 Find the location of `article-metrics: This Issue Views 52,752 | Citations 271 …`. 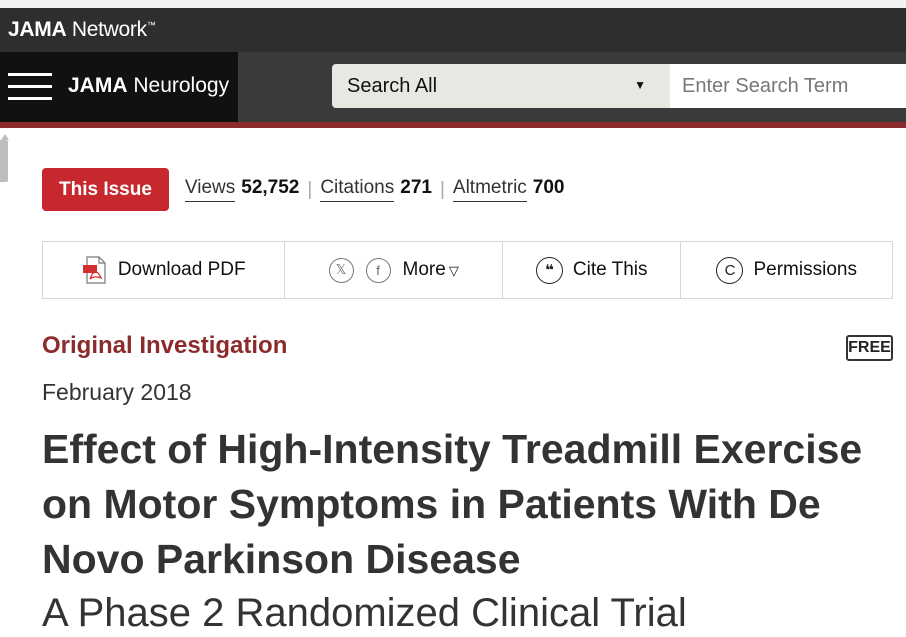

article-metrics: This Issue Views 52,752 | Citations 271 … is located at coordinates (303, 189).